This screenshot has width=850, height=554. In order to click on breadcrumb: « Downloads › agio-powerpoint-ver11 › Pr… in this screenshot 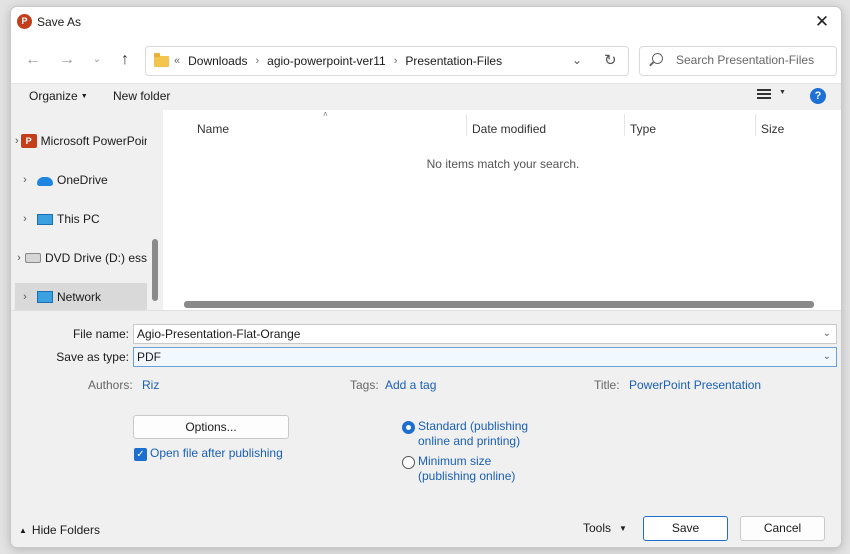, I will do `click(338, 61)`.